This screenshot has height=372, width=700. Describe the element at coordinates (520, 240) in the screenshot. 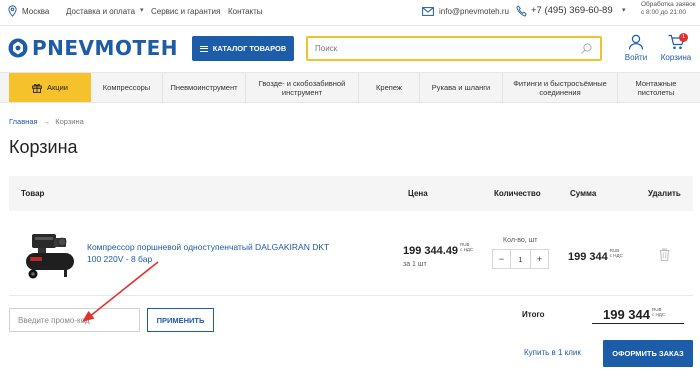

I see `quantity-label: Кол-во, шт` at that location.